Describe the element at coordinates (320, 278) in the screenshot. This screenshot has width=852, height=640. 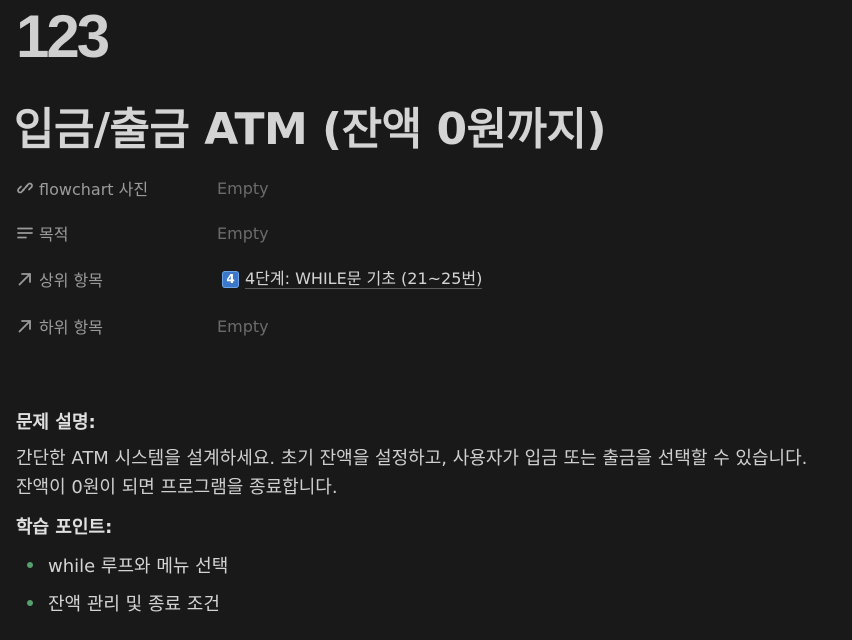
I see `relation-title: 4단계: WHILE문 기초` at that location.